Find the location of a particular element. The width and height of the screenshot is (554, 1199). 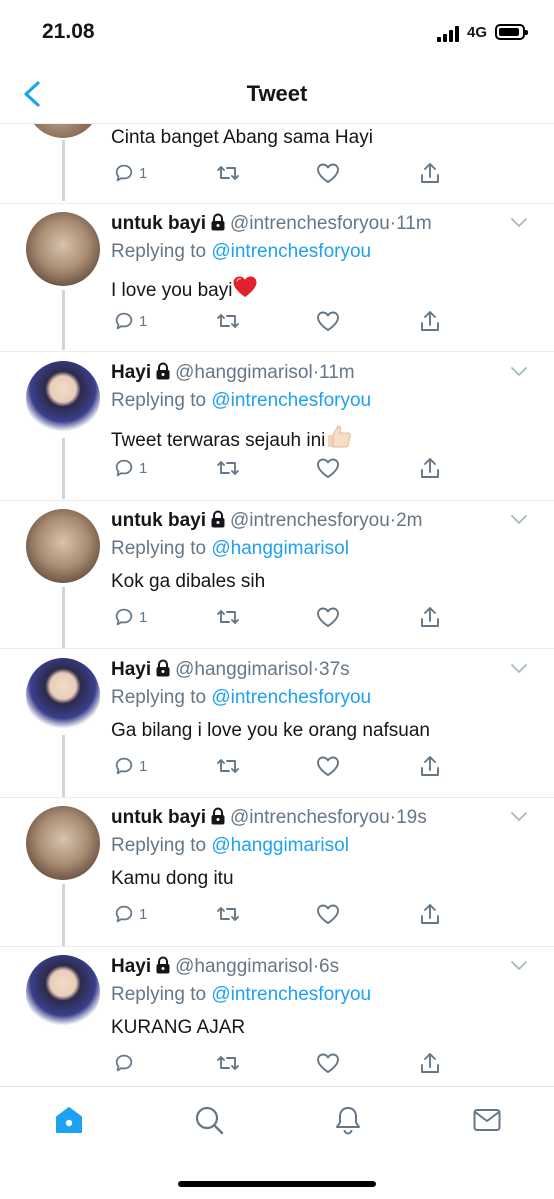

network-label: 4G is located at coordinates (477, 32).